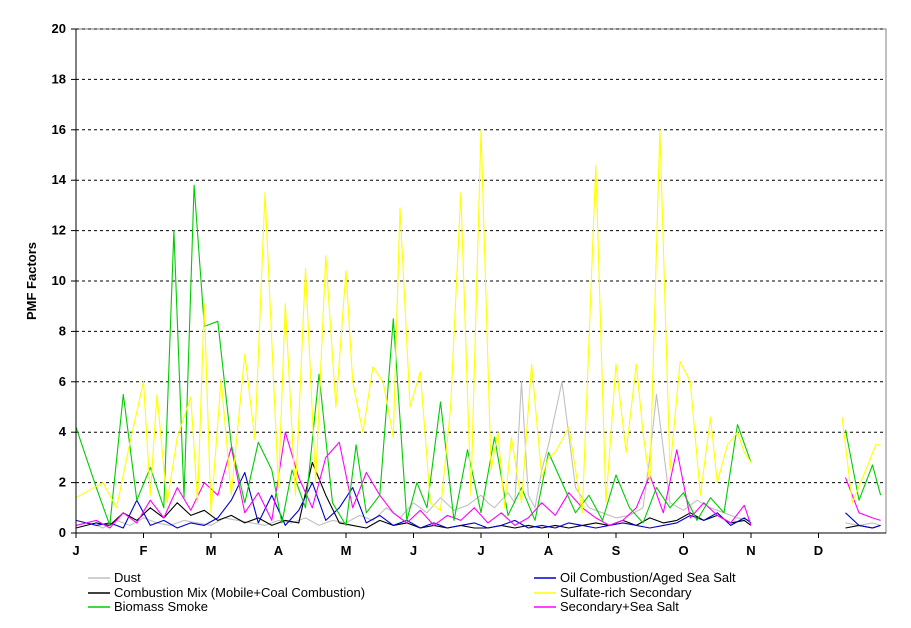 The width and height of the screenshot is (911, 628). I want to click on x-tick-label: N, so click(750, 550).